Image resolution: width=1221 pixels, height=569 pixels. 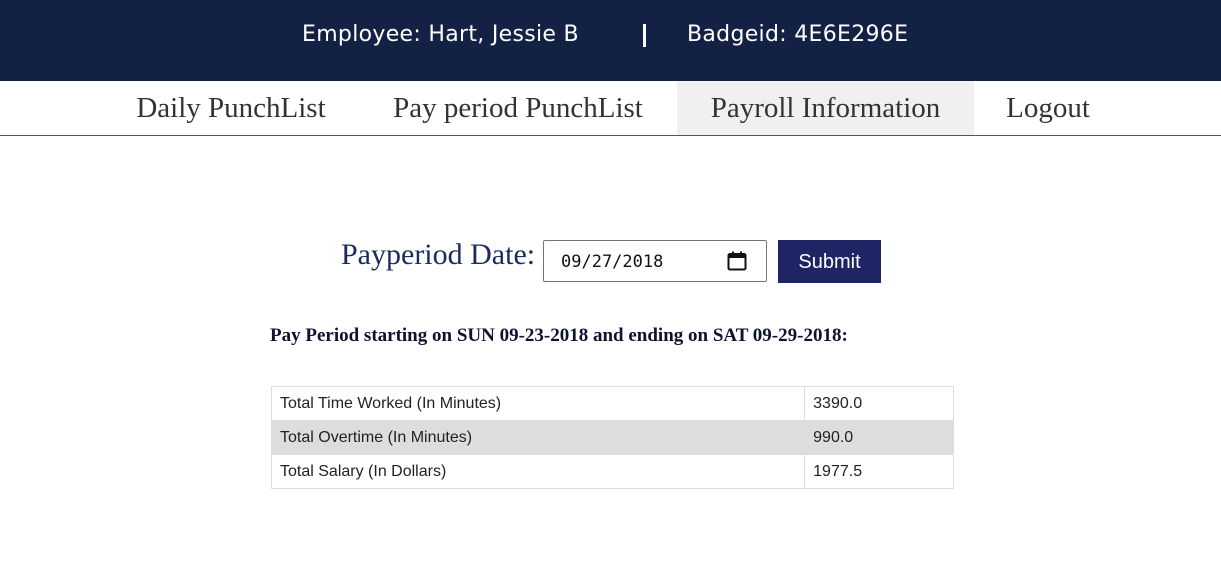 I want to click on table-row: Total Salary (In Dollars) 1977.5, so click(x=612, y=471).